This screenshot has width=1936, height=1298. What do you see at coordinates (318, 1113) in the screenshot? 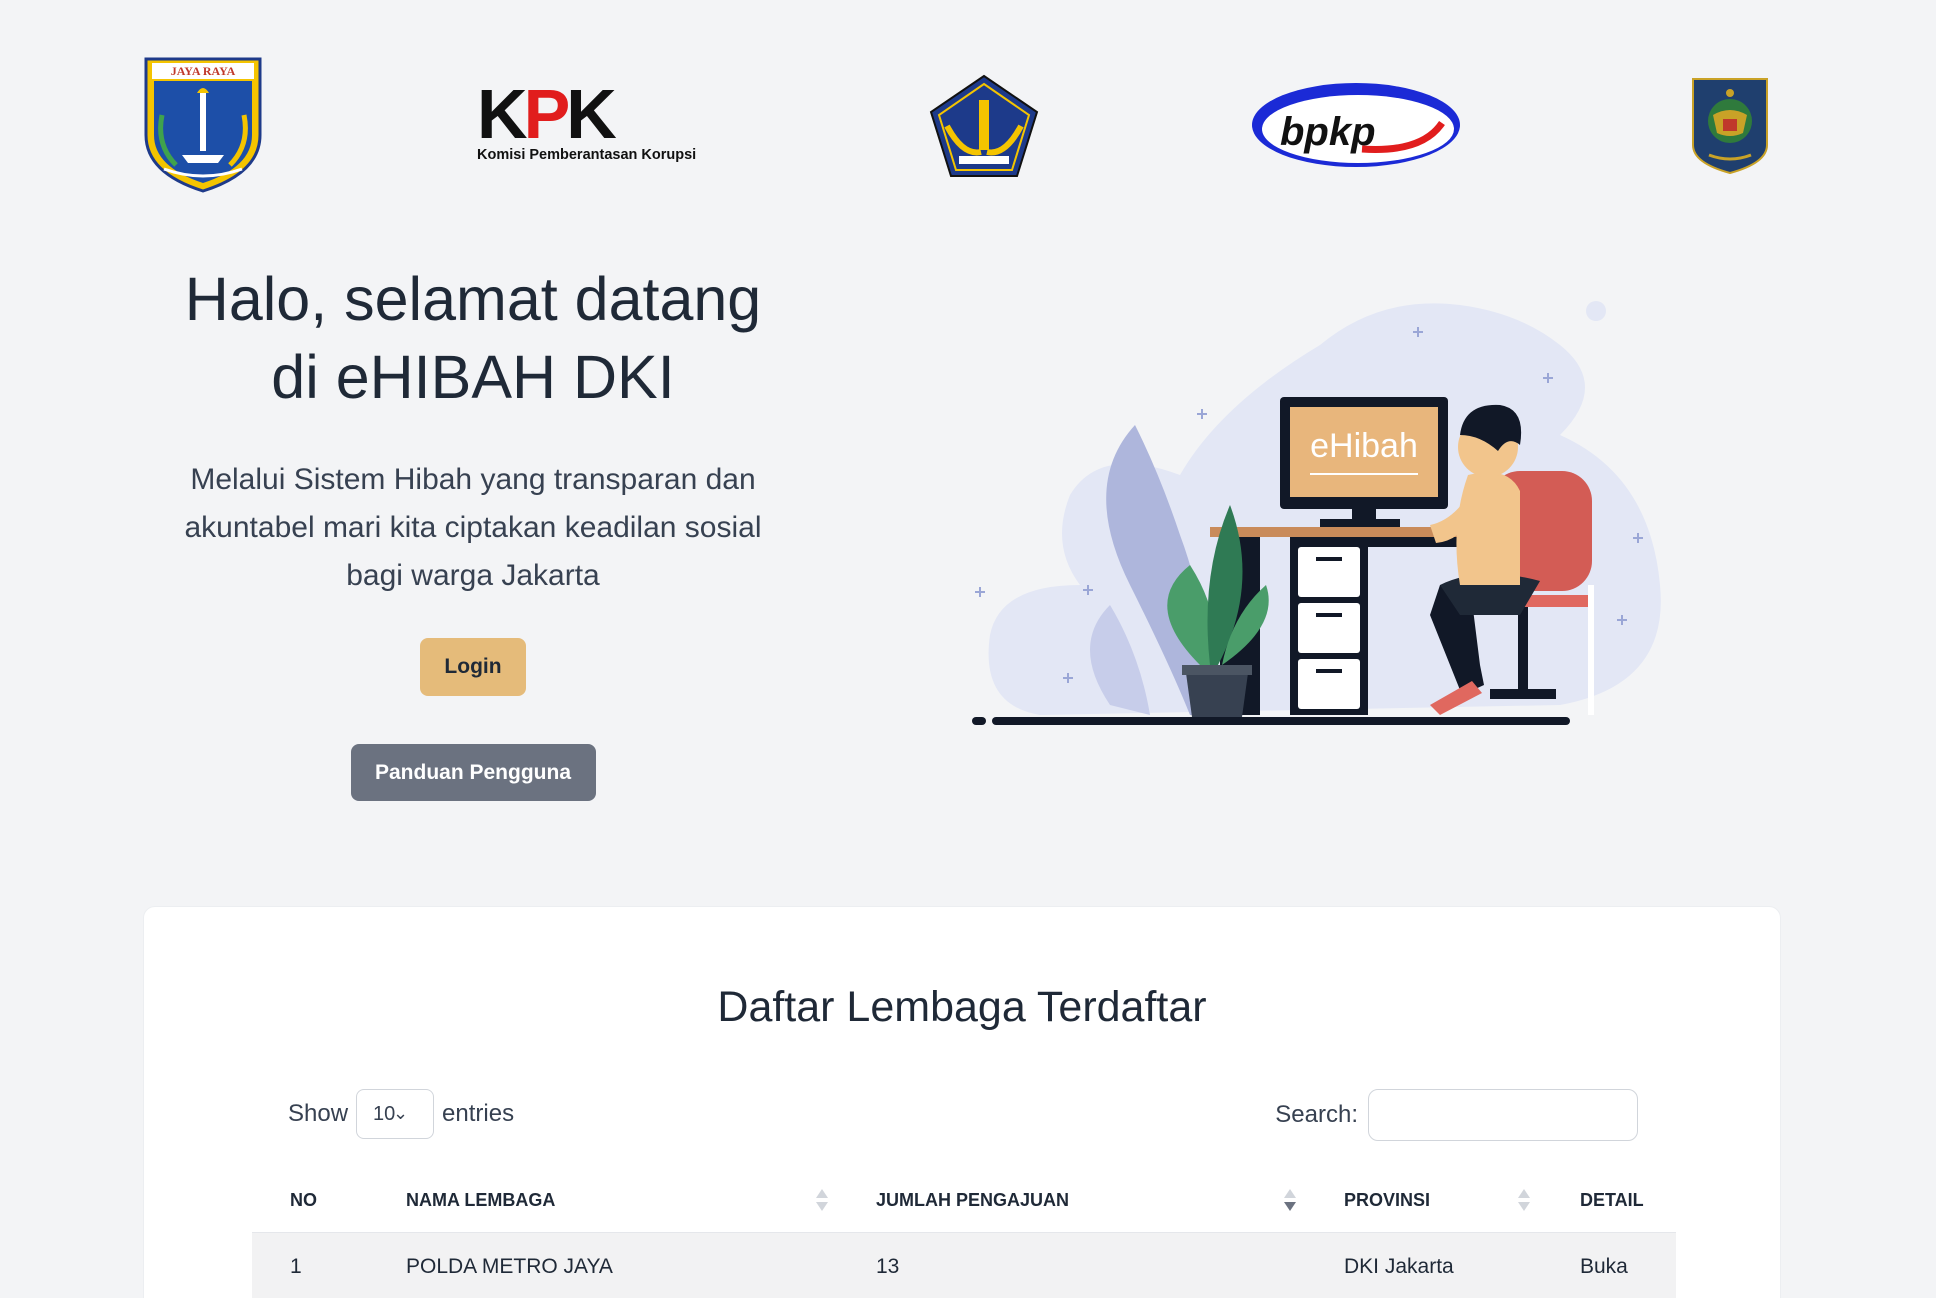
I see `show-label: Show` at bounding box center [318, 1113].